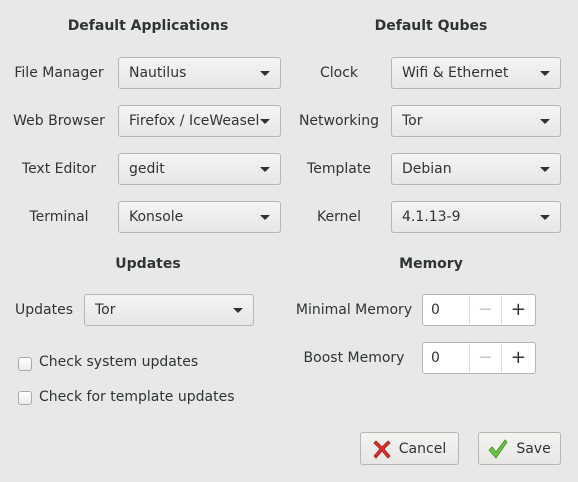 The width and height of the screenshot is (578, 482). I want to click on check-template-updates-checkbox, so click(25, 398).